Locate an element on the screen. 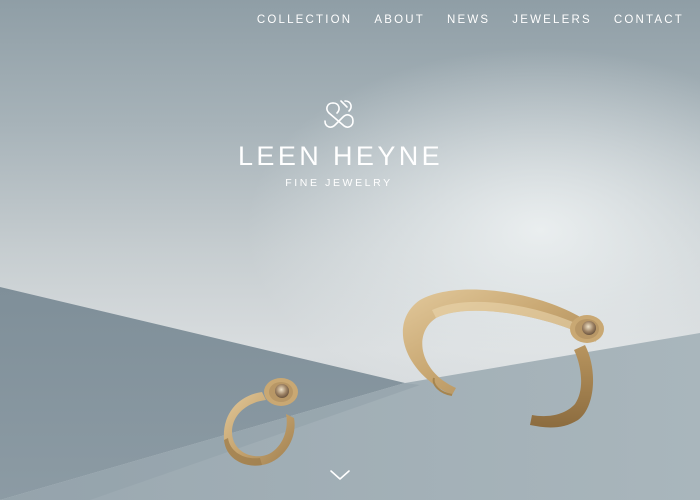 The width and height of the screenshot is (700, 500). brand-logo: LEEN HEYNE FINE JEWELRY is located at coordinates (339, 143).